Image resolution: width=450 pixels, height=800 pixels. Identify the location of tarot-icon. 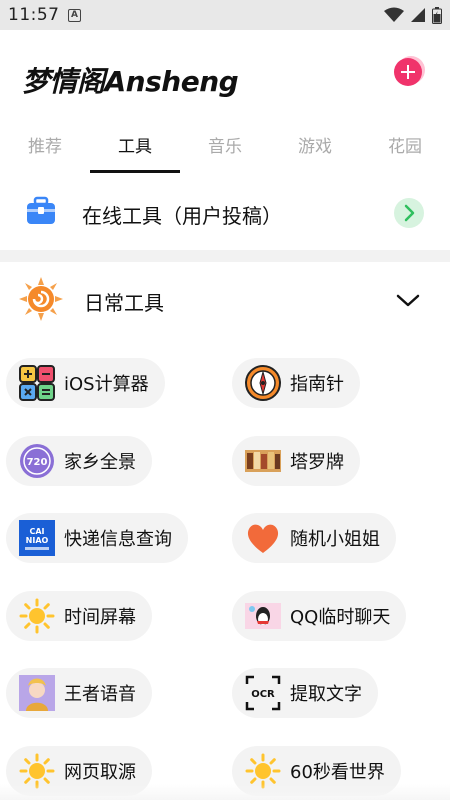
(263, 461).